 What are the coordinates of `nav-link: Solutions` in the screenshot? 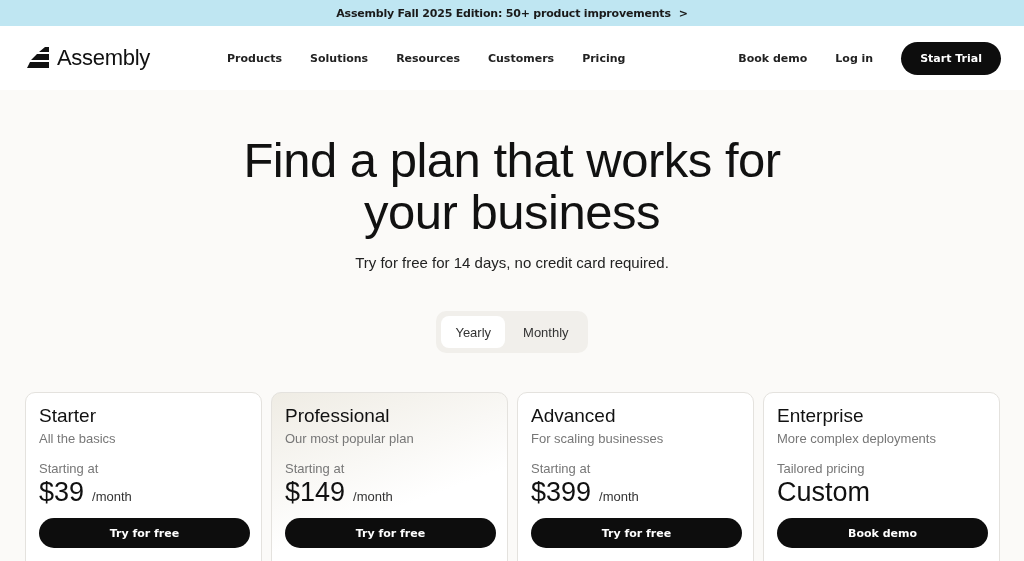 It's located at (339, 58).